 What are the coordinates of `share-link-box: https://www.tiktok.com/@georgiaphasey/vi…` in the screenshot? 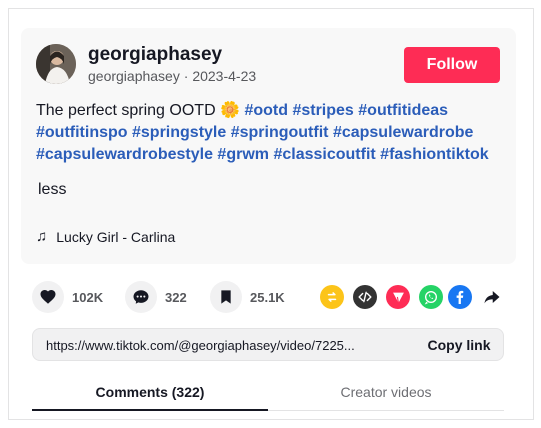 It's located at (268, 344).